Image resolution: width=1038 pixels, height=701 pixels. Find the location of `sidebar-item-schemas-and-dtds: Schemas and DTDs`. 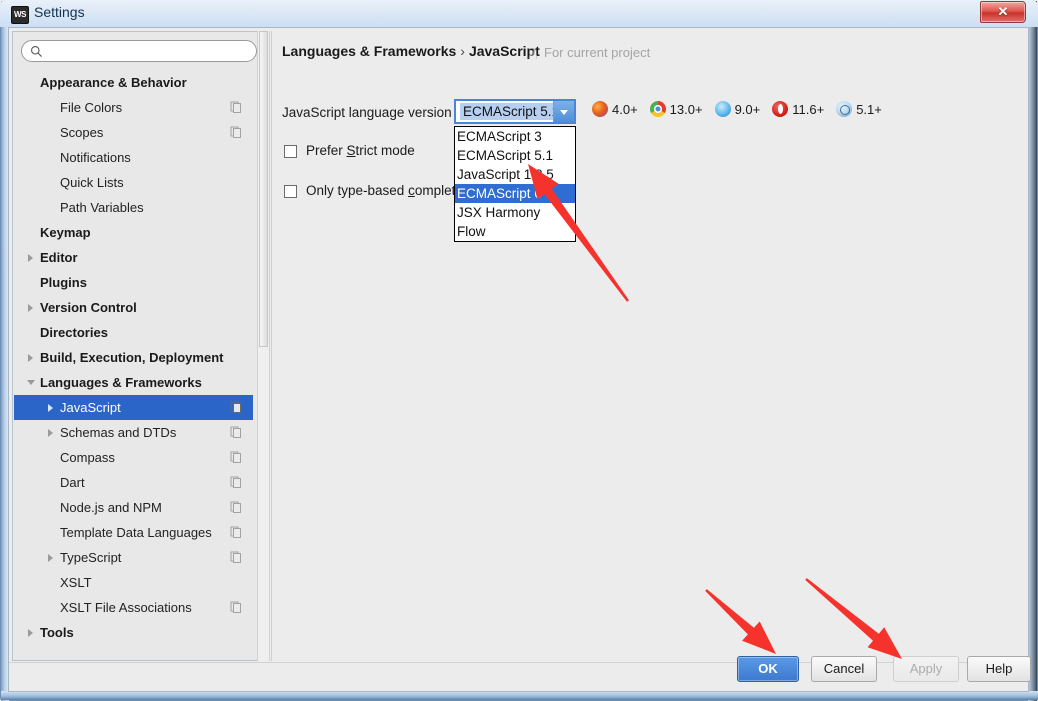

sidebar-item-schemas-and-dtds: Schemas and DTDs is located at coordinates (133, 432).